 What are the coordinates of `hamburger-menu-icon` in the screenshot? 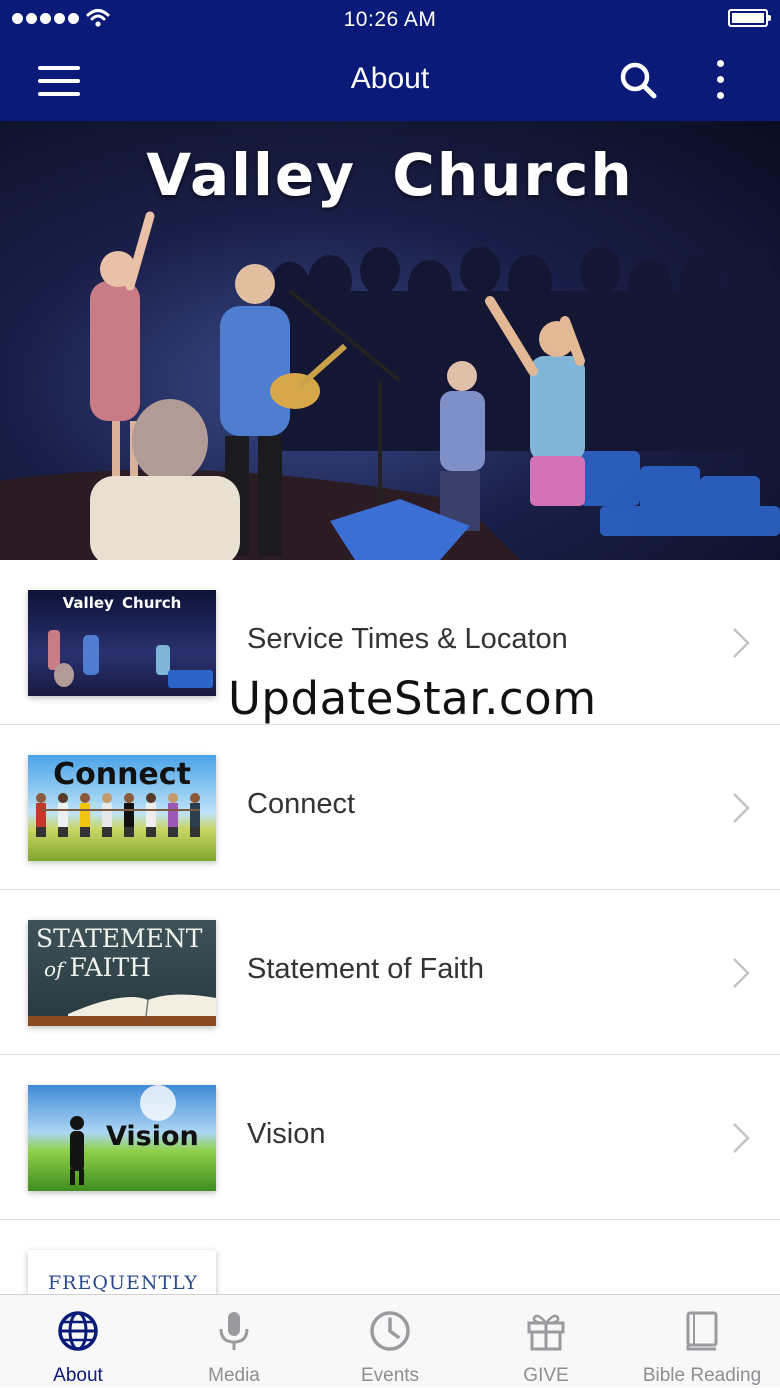 It's located at (59, 81).